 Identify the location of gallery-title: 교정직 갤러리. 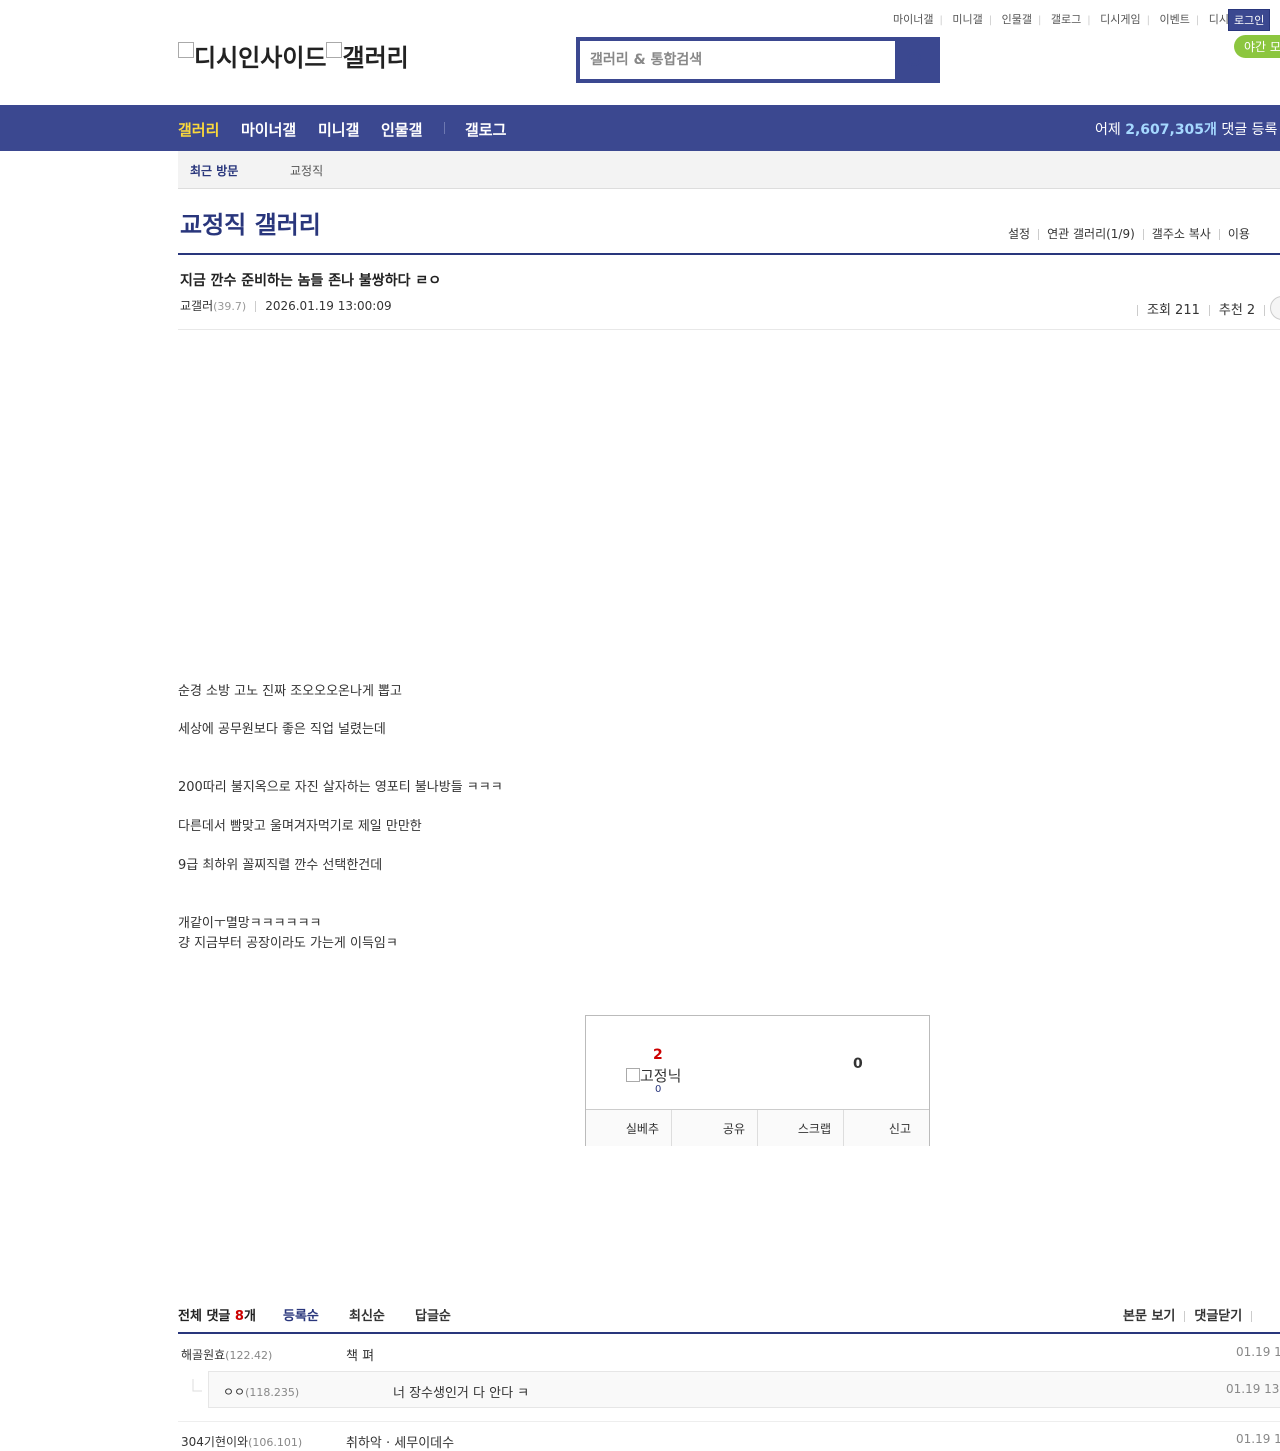
(250, 222).